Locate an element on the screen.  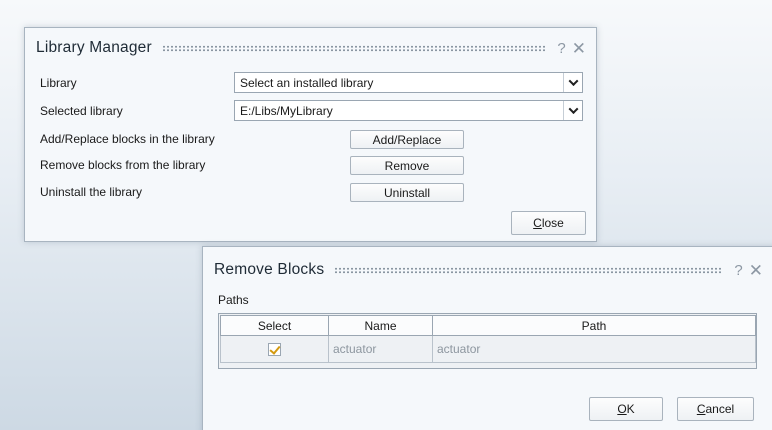
table-row: actuator actuator is located at coordinates (488, 349).